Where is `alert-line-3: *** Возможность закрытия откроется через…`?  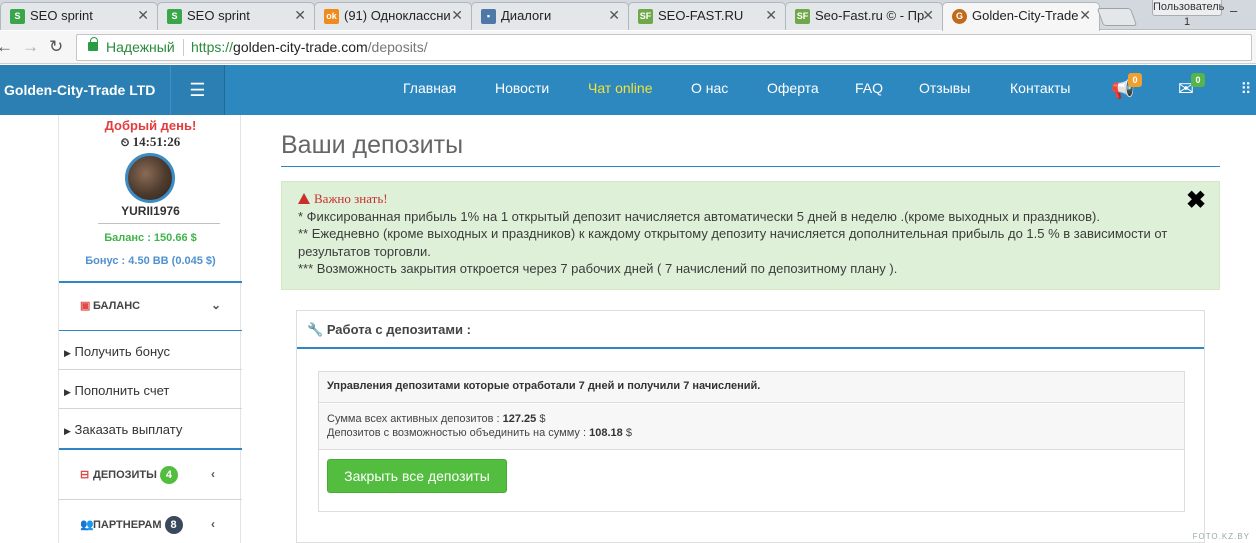 alert-line-3: *** Возможность закрытия откроется через… is located at coordinates (598, 268).